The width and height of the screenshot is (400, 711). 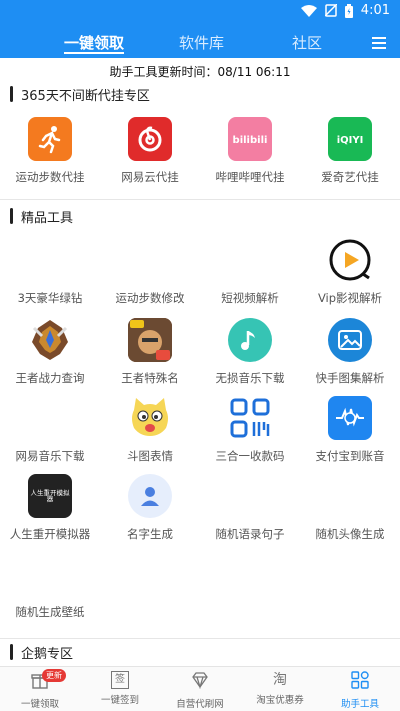 I want to click on battery-icon, so click(x=348, y=10).